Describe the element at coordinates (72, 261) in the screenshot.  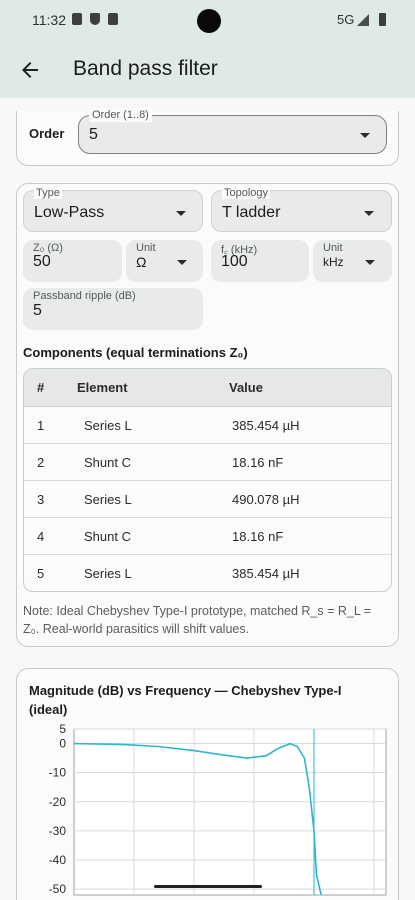
I see `z0-input: Z₀ (Ω) 50` at that location.